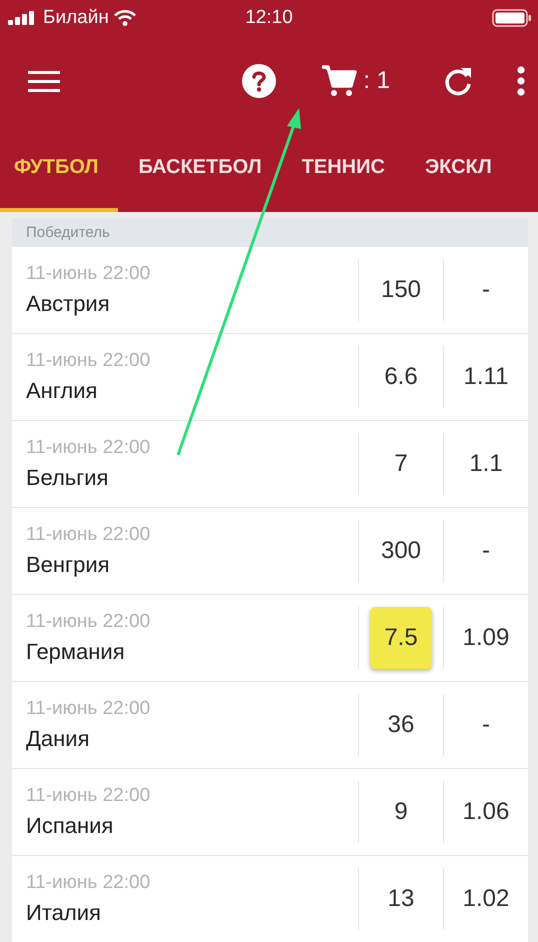  I want to click on odds-button: 13, so click(401, 899).